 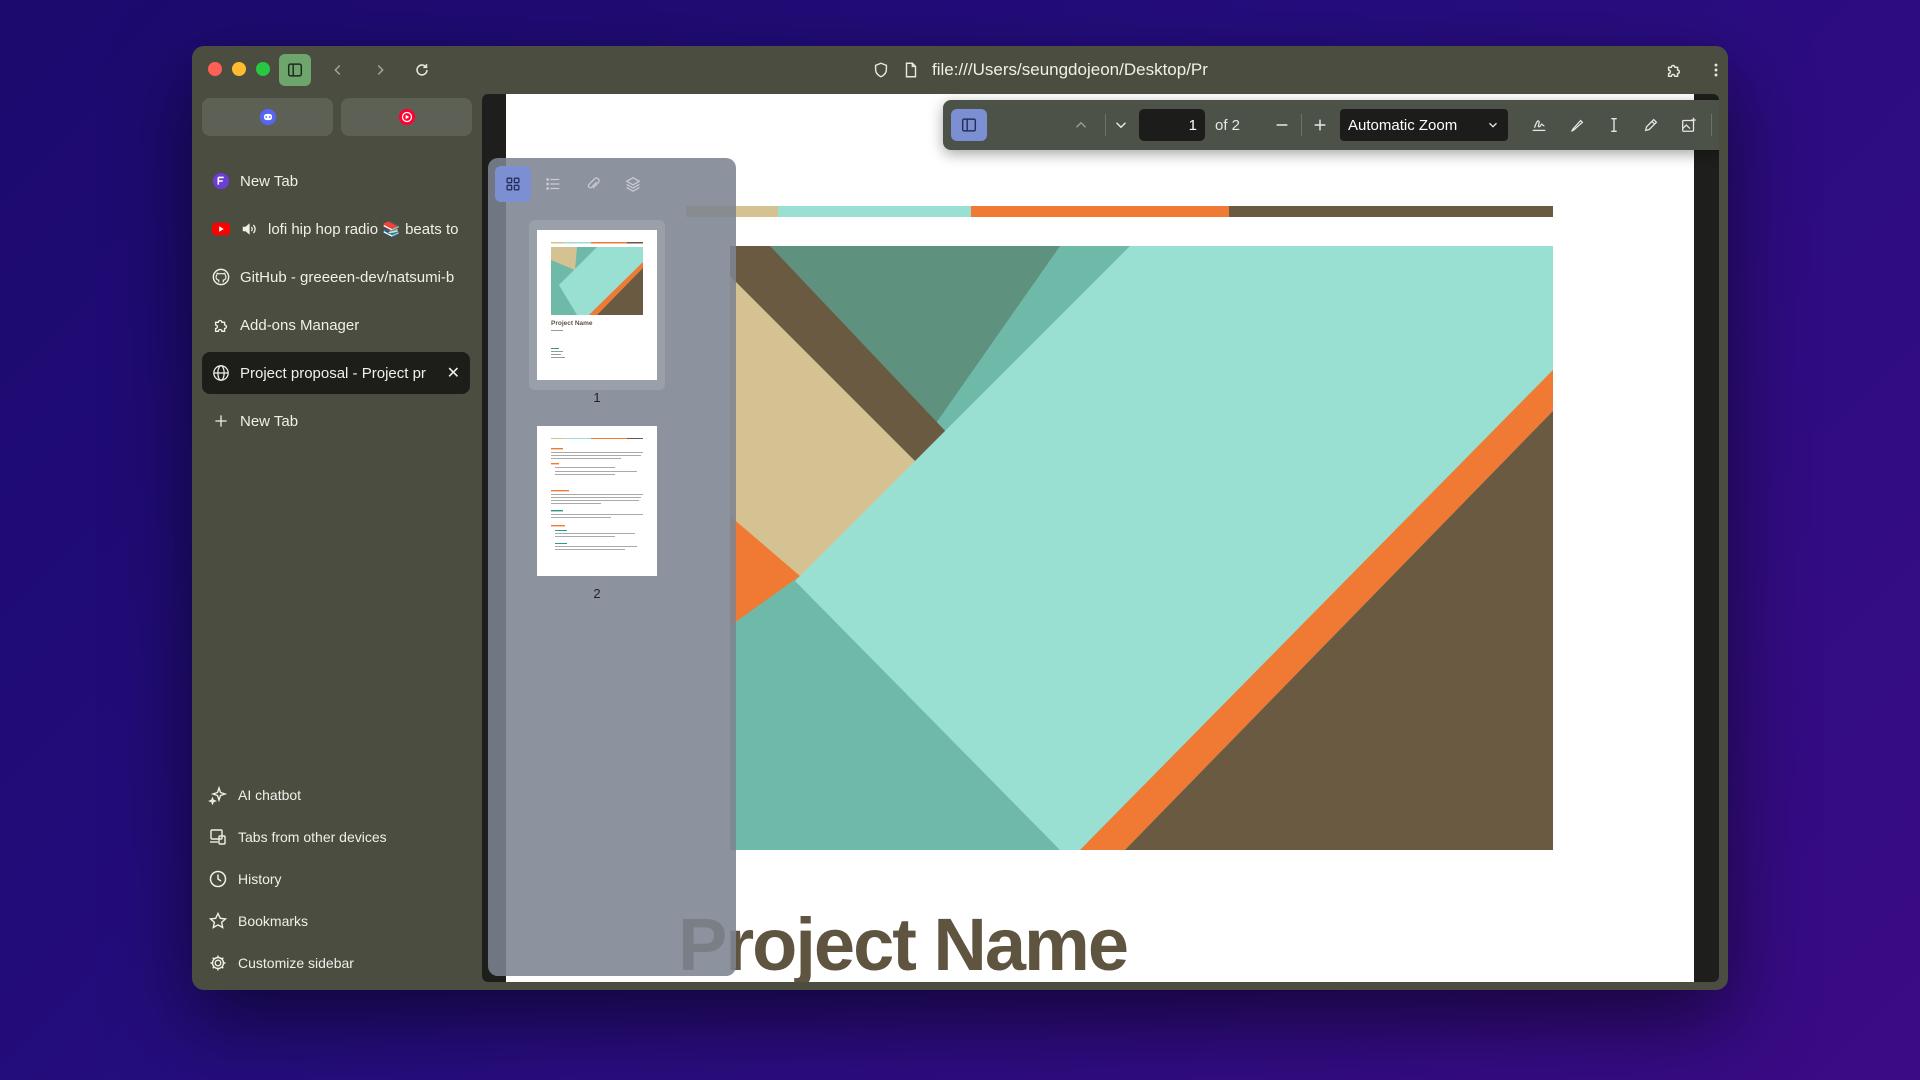 I want to click on youtube-music-pinned-tab, so click(x=406, y=117).